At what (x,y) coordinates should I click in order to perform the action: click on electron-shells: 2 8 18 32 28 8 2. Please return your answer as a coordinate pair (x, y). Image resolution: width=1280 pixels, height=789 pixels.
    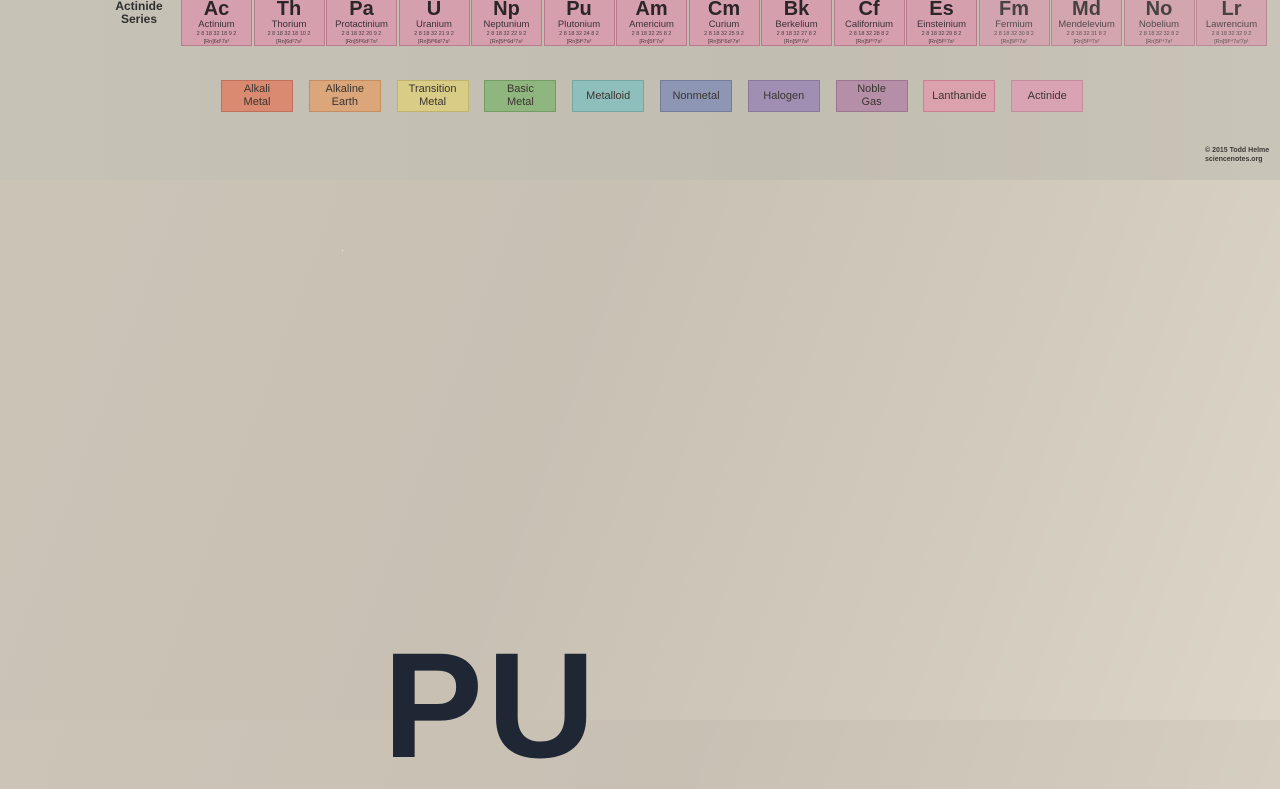
    Looking at the image, I should click on (869, 34).